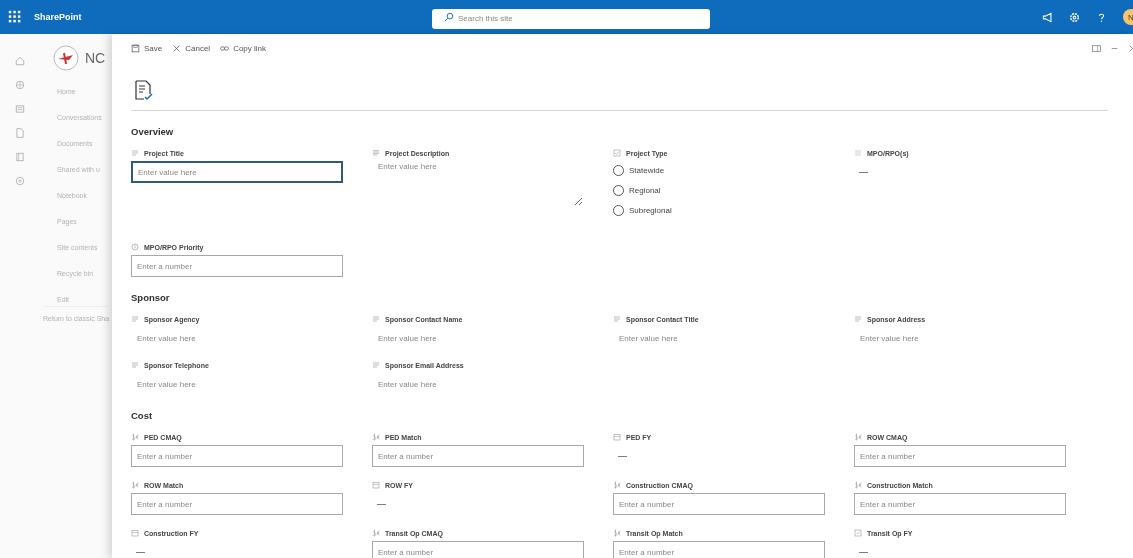  I want to click on search-field: Search this site, so click(571, 18).